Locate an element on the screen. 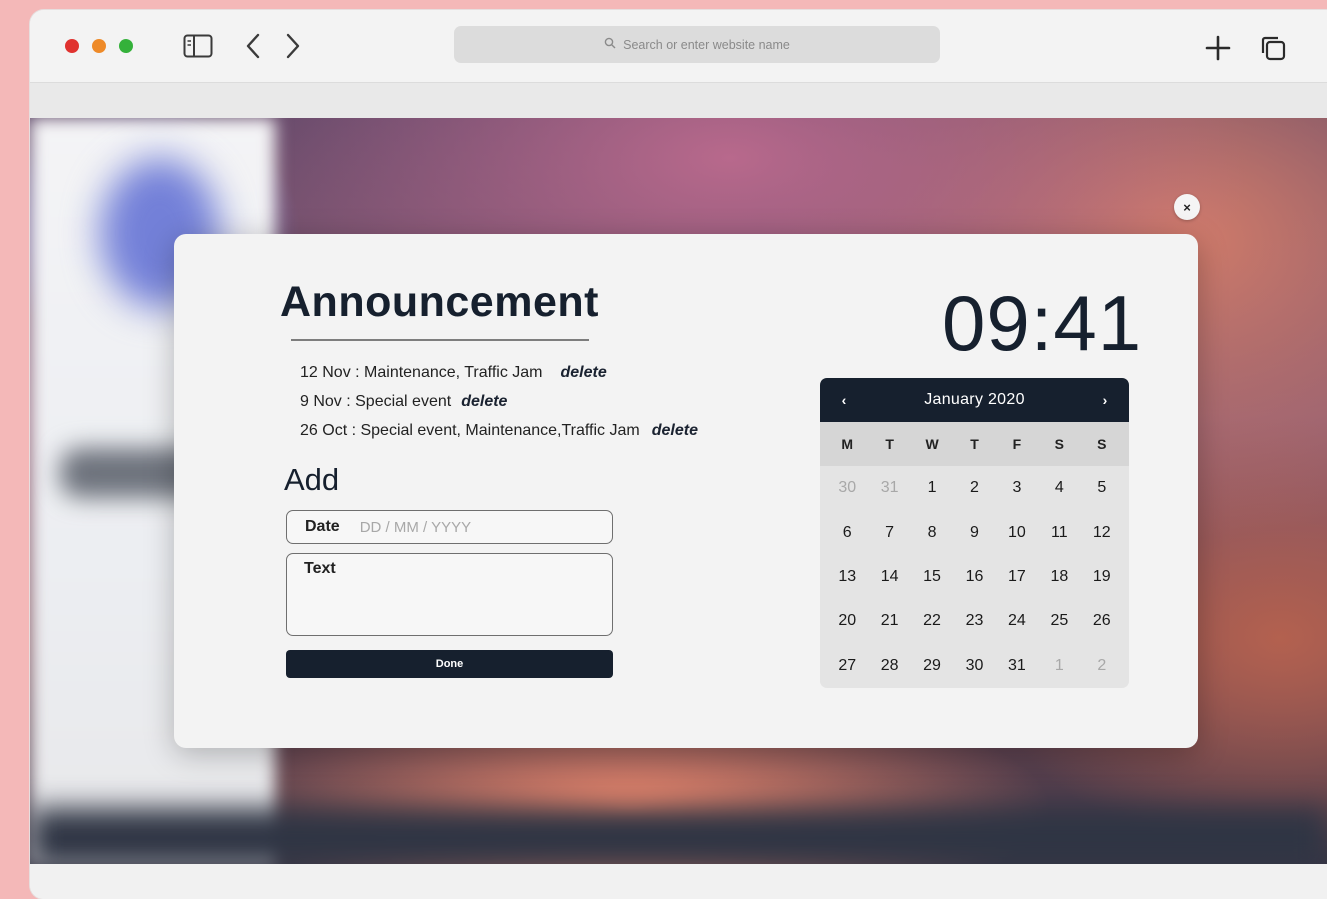 Image resolution: width=1327 pixels, height=899 pixels. close-modal-button: × is located at coordinates (1187, 207).